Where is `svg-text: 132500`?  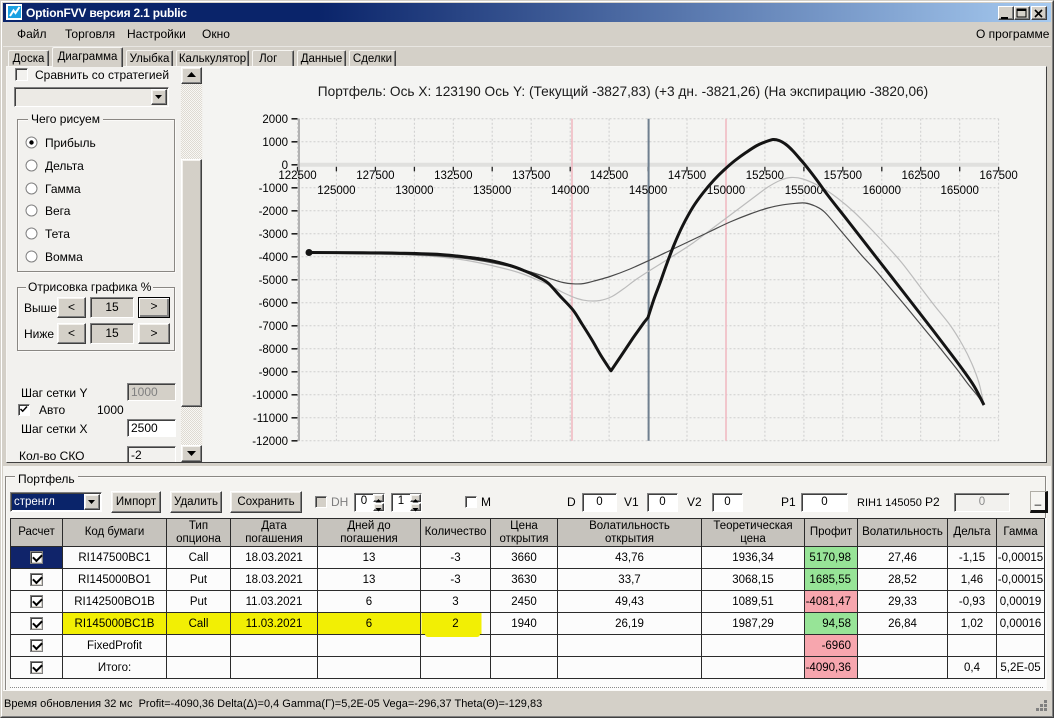 svg-text: 132500 is located at coordinates (453, 176).